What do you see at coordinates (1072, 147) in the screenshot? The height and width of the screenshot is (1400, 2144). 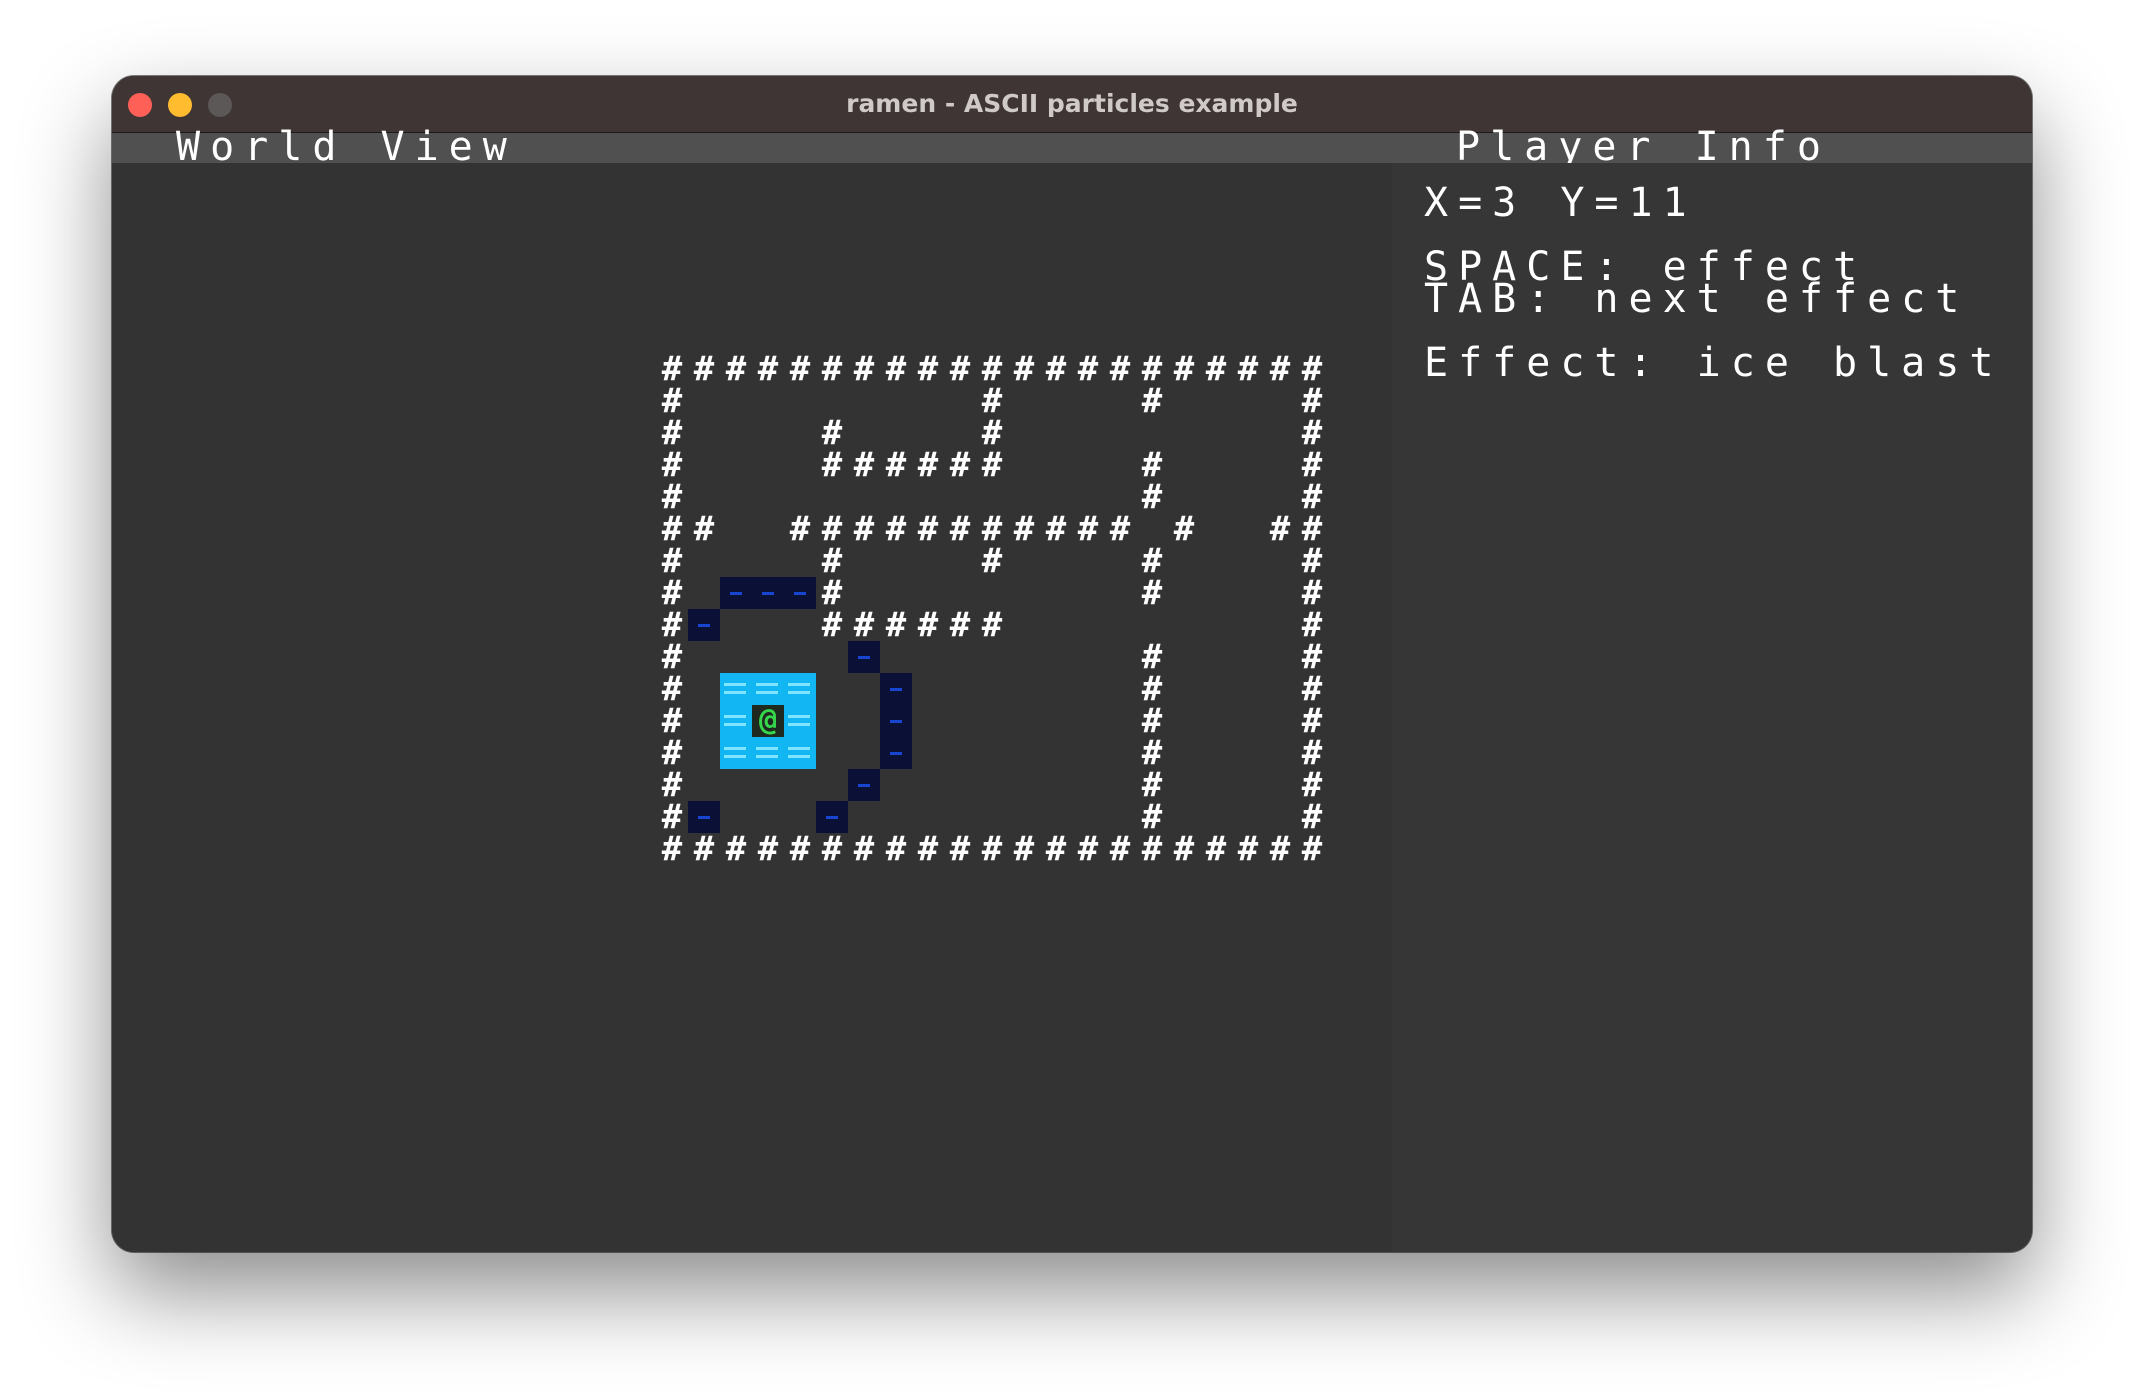 I see `panel-header-bar: World View Player Info` at bounding box center [1072, 147].